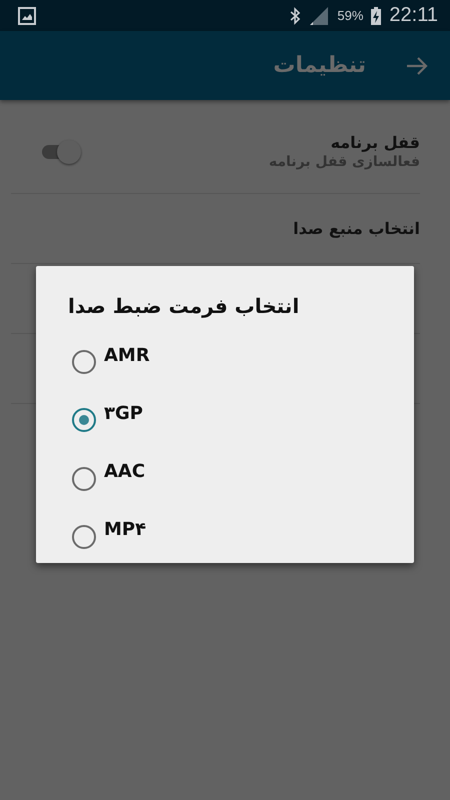  I want to click on battery-percent: 59%, so click(350, 15).